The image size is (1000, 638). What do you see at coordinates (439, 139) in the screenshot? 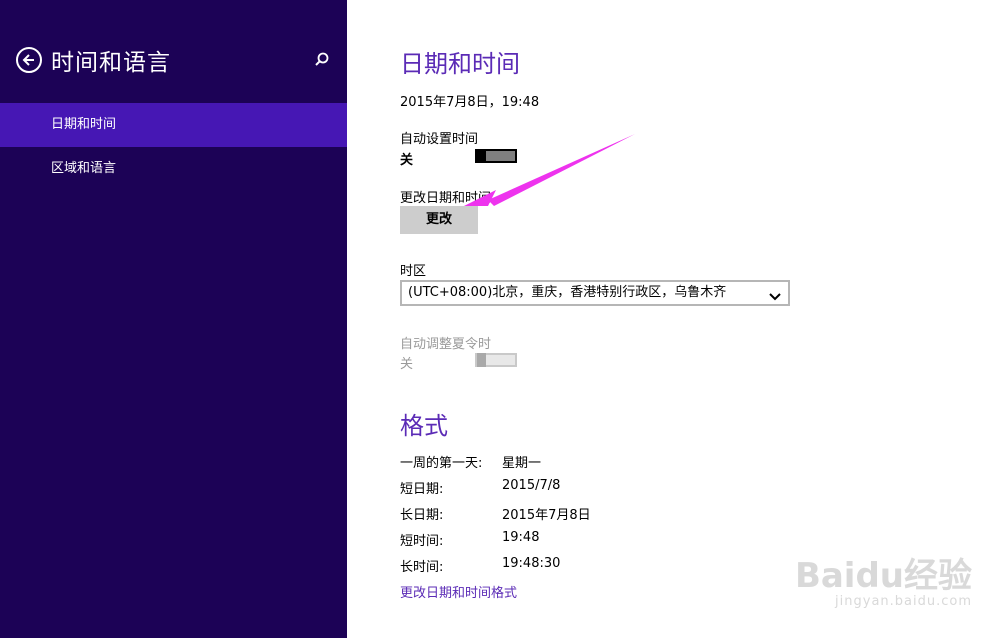
I see `auto-time-label: 自动设置时间` at bounding box center [439, 139].